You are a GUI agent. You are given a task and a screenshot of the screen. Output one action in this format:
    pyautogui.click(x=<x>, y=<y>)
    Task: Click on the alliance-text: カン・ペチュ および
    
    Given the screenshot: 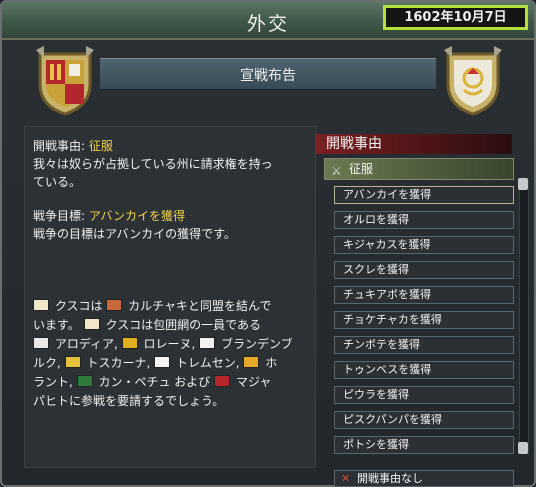 What is the action you would take?
    pyautogui.click(x=154, y=382)
    